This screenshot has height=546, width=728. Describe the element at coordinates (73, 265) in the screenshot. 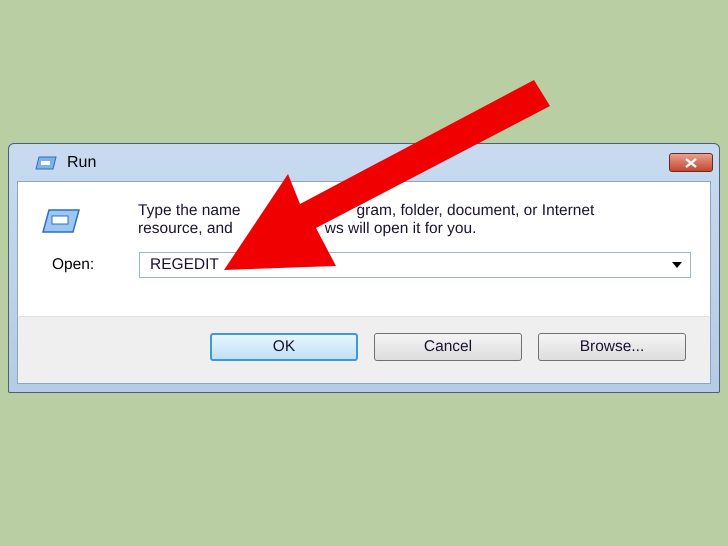

I see `open-label: Open:` at that location.